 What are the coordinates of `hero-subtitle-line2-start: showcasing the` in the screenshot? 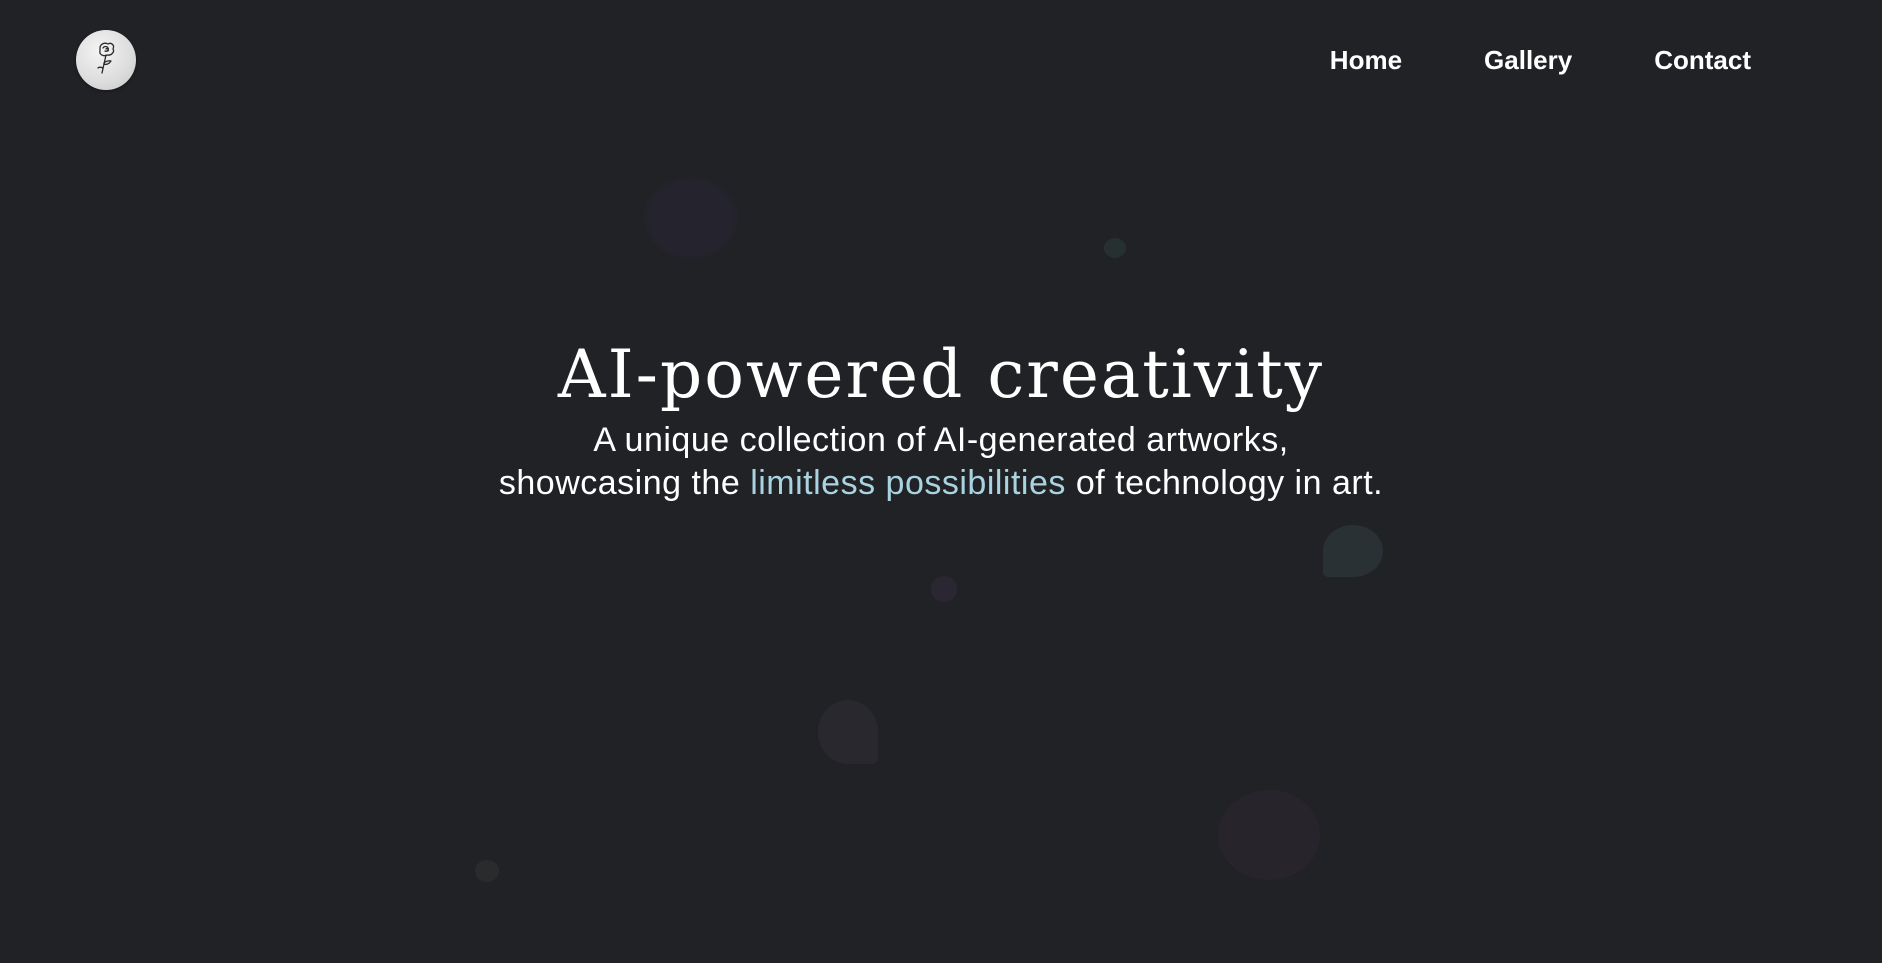 It's located at (624, 483).